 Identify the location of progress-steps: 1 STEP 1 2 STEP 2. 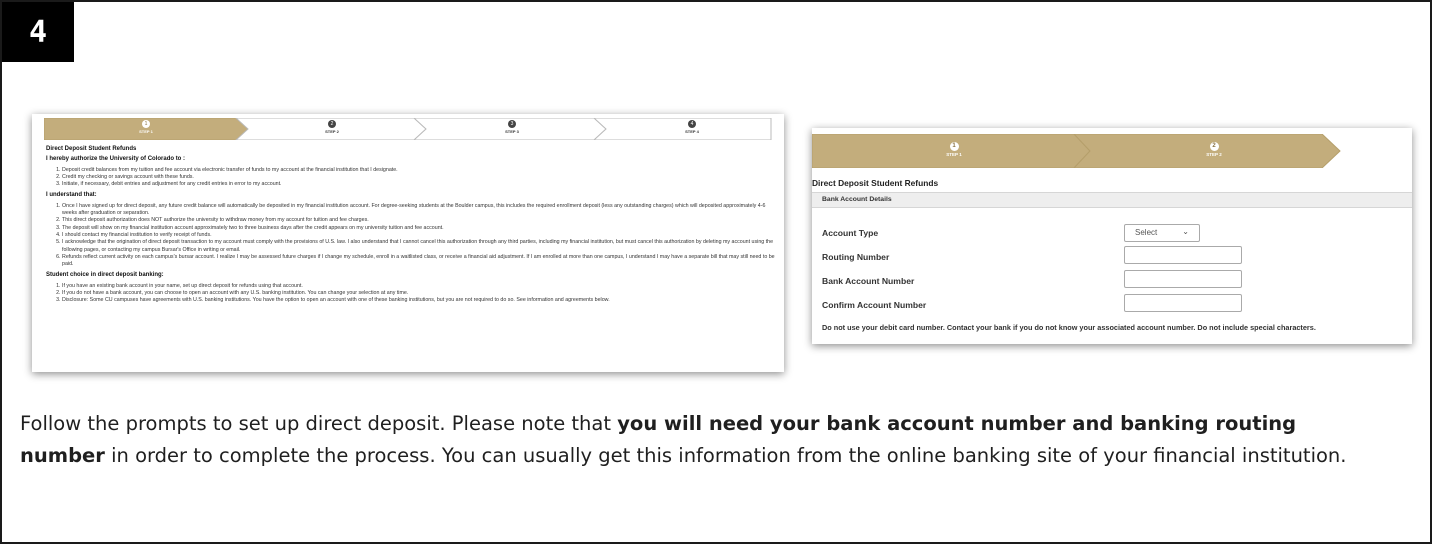
(1112, 153).